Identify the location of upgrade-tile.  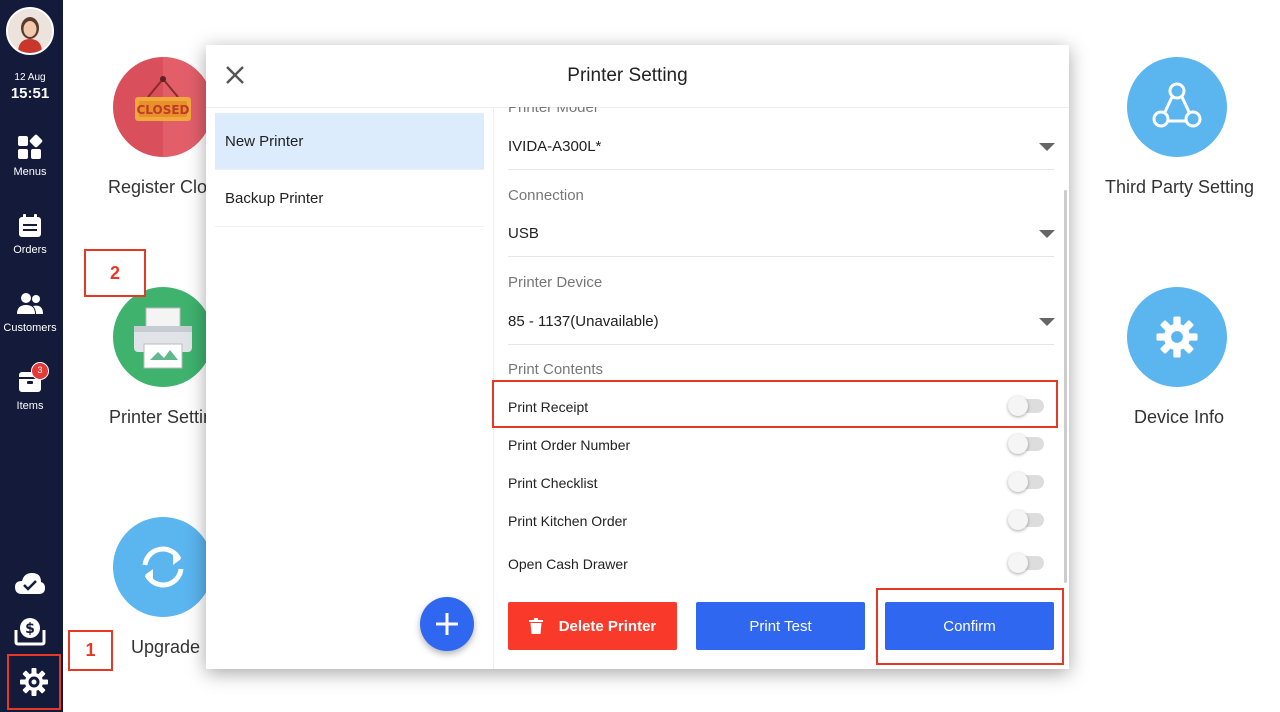
(163, 567).